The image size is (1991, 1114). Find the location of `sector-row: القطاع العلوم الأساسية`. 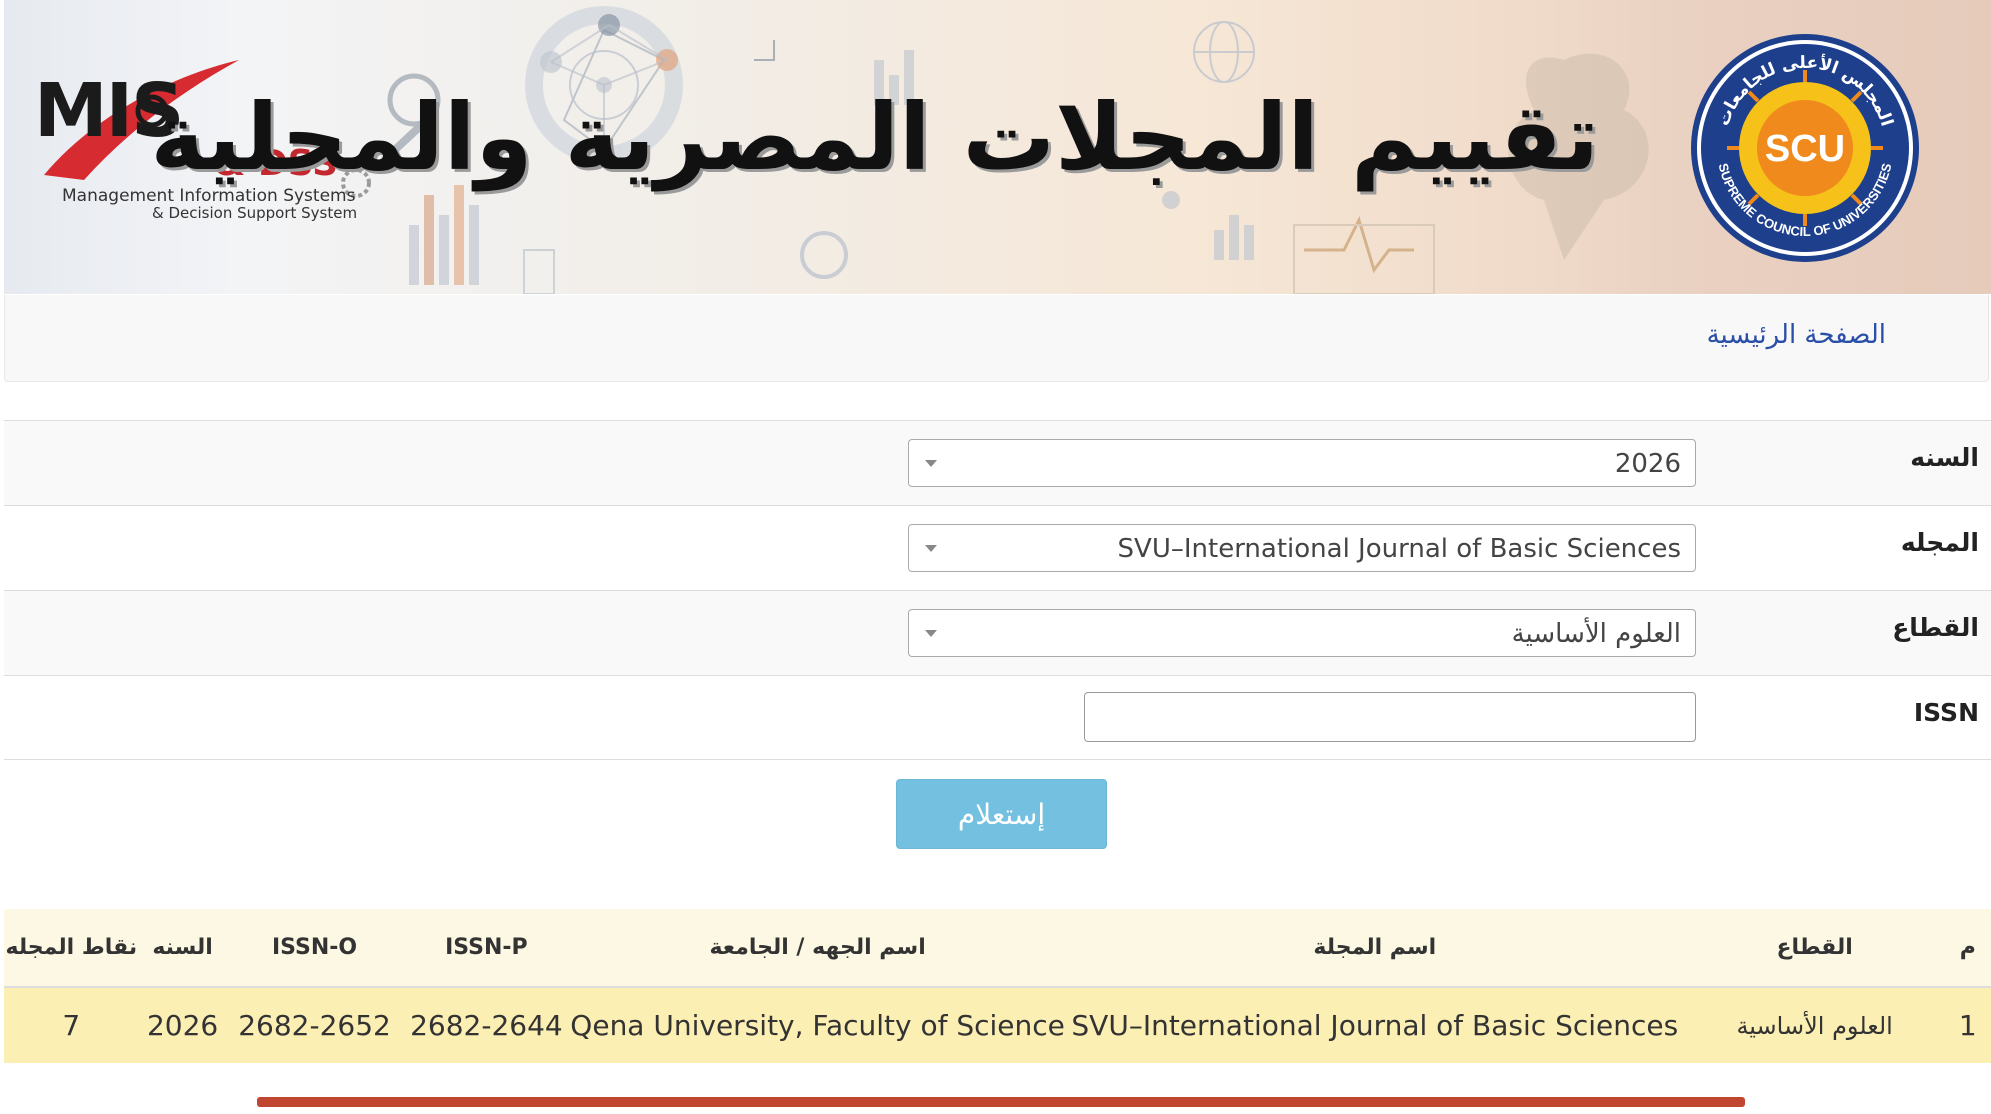

sector-row: القطاع العلوم الأساسية is located at coordinates (997, 632).